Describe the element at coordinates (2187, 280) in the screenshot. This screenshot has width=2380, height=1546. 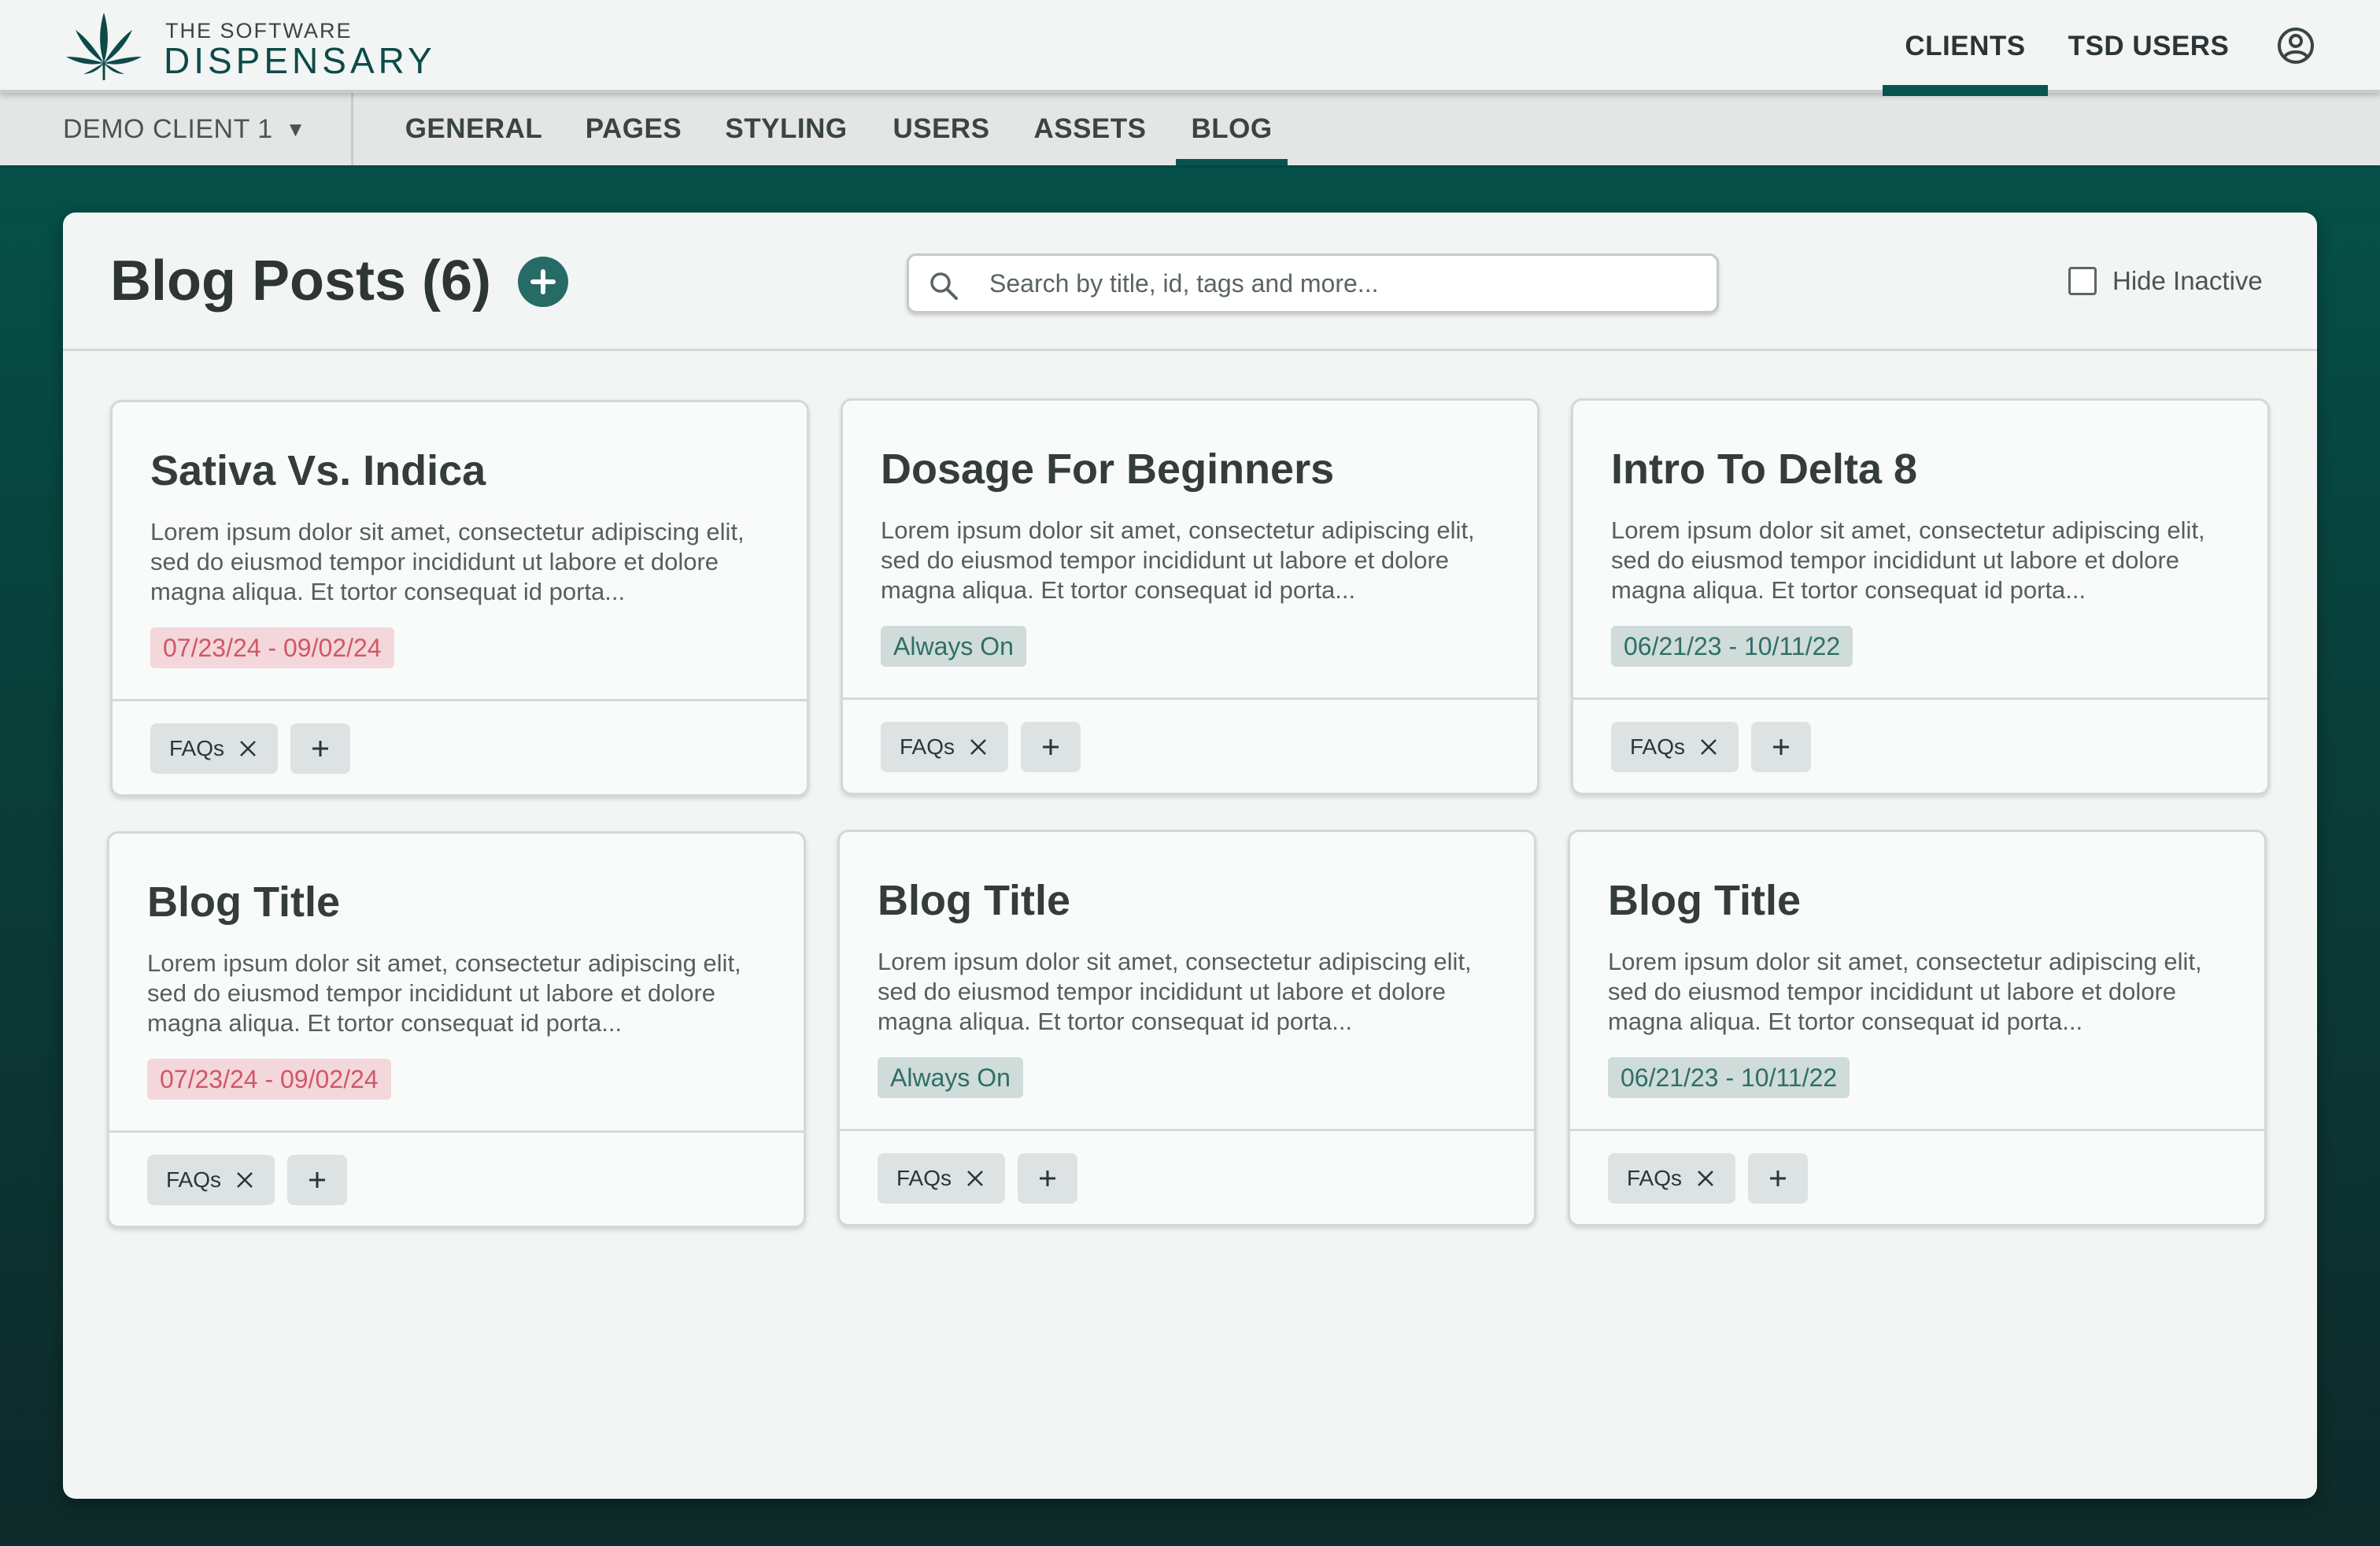
I see `hide-inactive-label: Hide Inactive` at that location.